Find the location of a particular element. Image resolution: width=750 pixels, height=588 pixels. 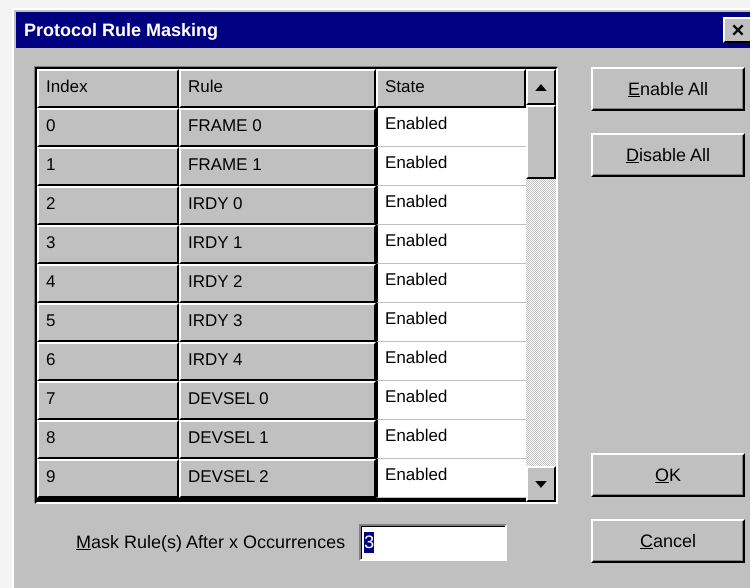

table-cell: IRDY 4 is located at coordinates (277, 361).